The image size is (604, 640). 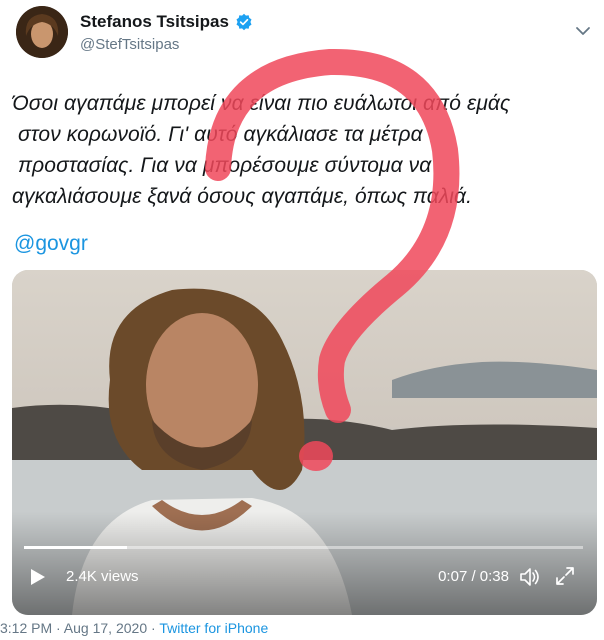 What do you see at coordinates (303, 547) in the screenshot?
I see `video-progress-bar` at bounding box center [303, 547].